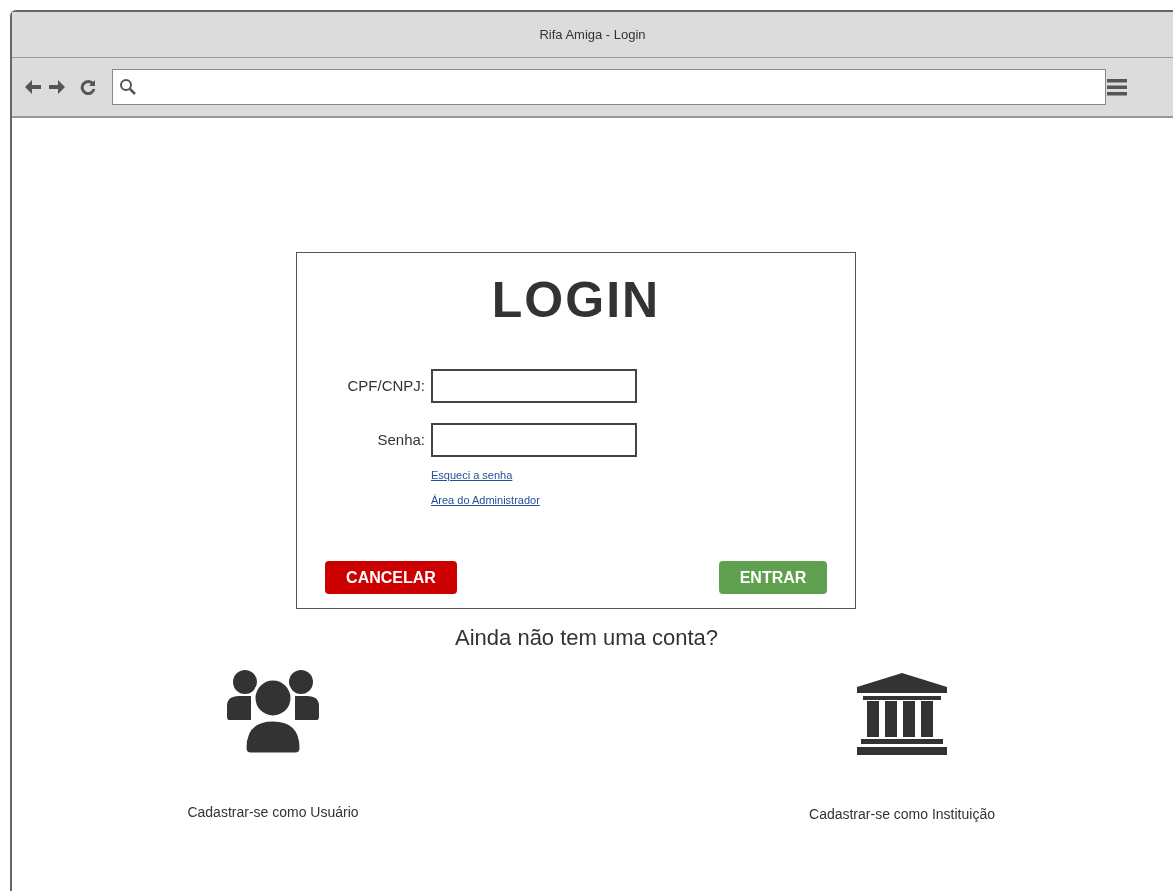 The height and width of the screenshot is (891, 1173). Describe the element at coordinates (472, 475) in the screenshot. I see `link: Esqueci a senha` at that location.